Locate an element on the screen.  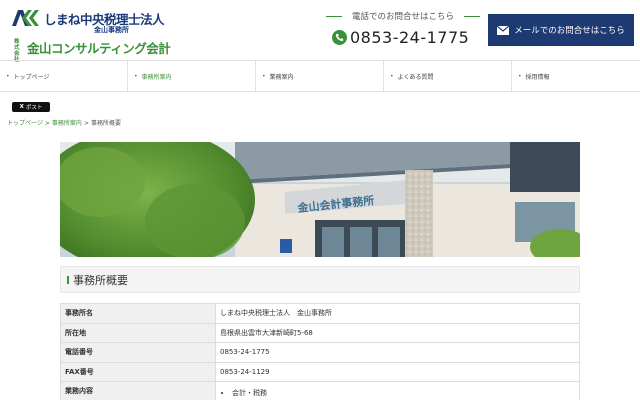
table-row: FAX番号 0853-24-1129 is located at coordinates (320, 371).